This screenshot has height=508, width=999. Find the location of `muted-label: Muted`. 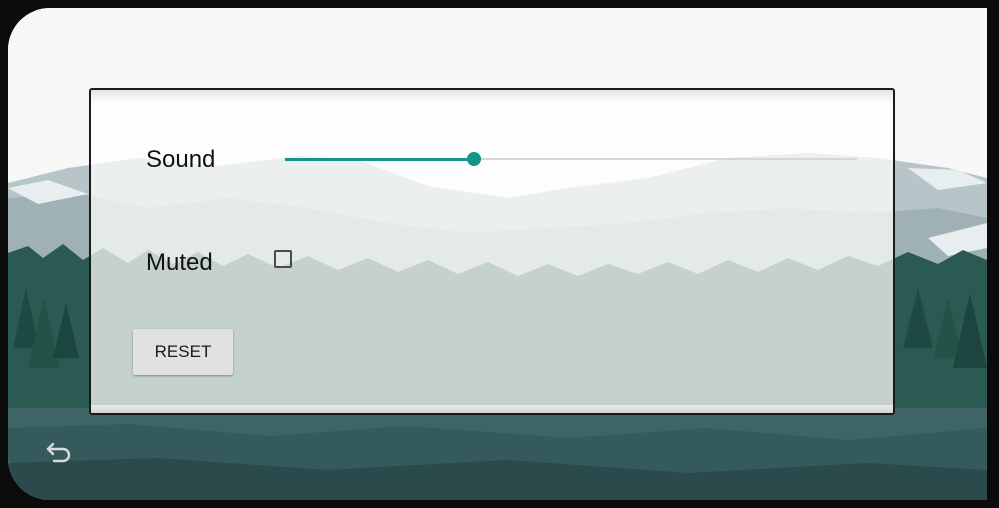

muted-label: Muted is located at coordinates (179, 262).